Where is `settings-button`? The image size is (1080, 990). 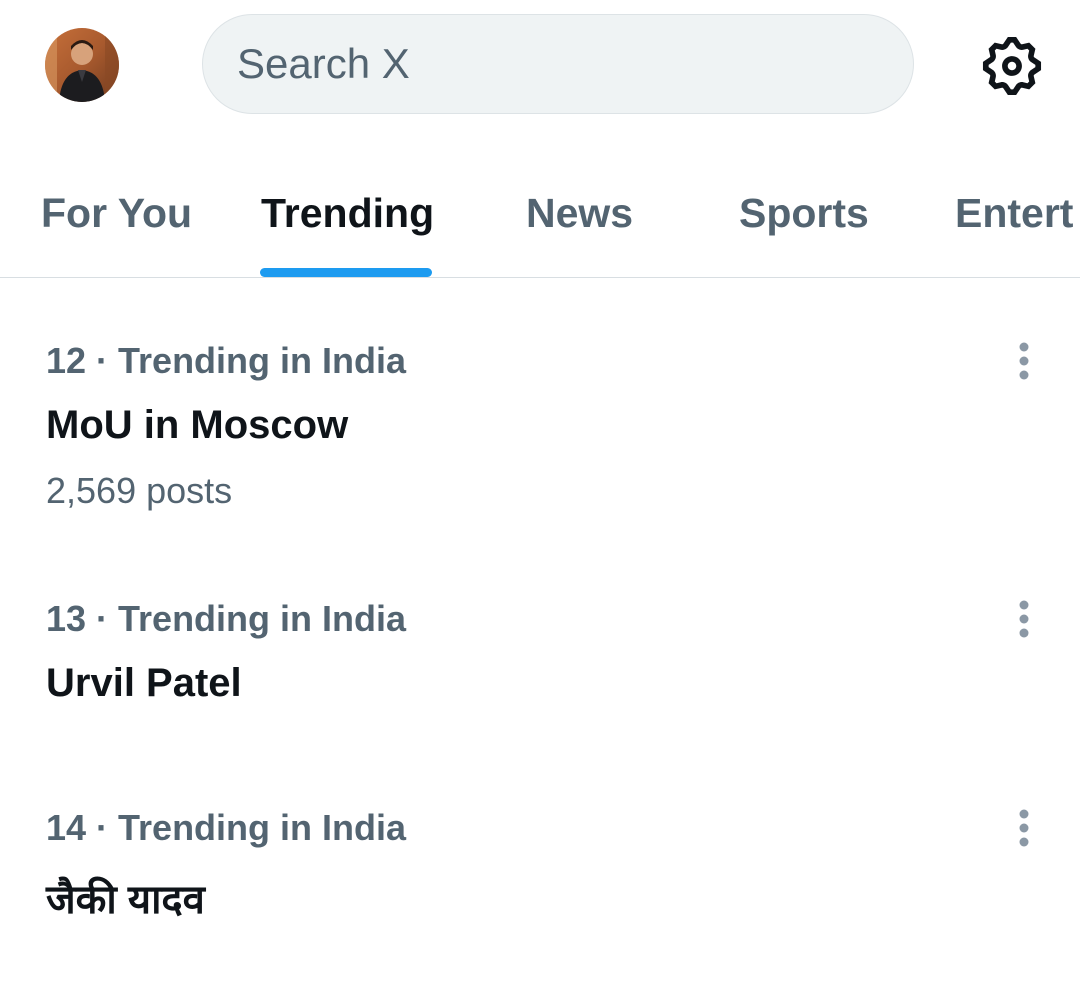 settings-button is located at coordinates (1012, 66).